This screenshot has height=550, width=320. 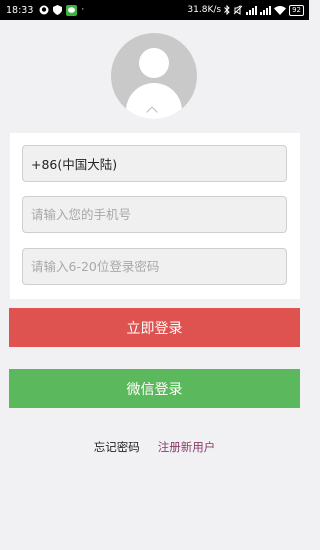 What do you see at coordinates (154, 163) in the screenshot?
I see `country-code-select: +86(中国大陆)` at bounding box center [154, 163].